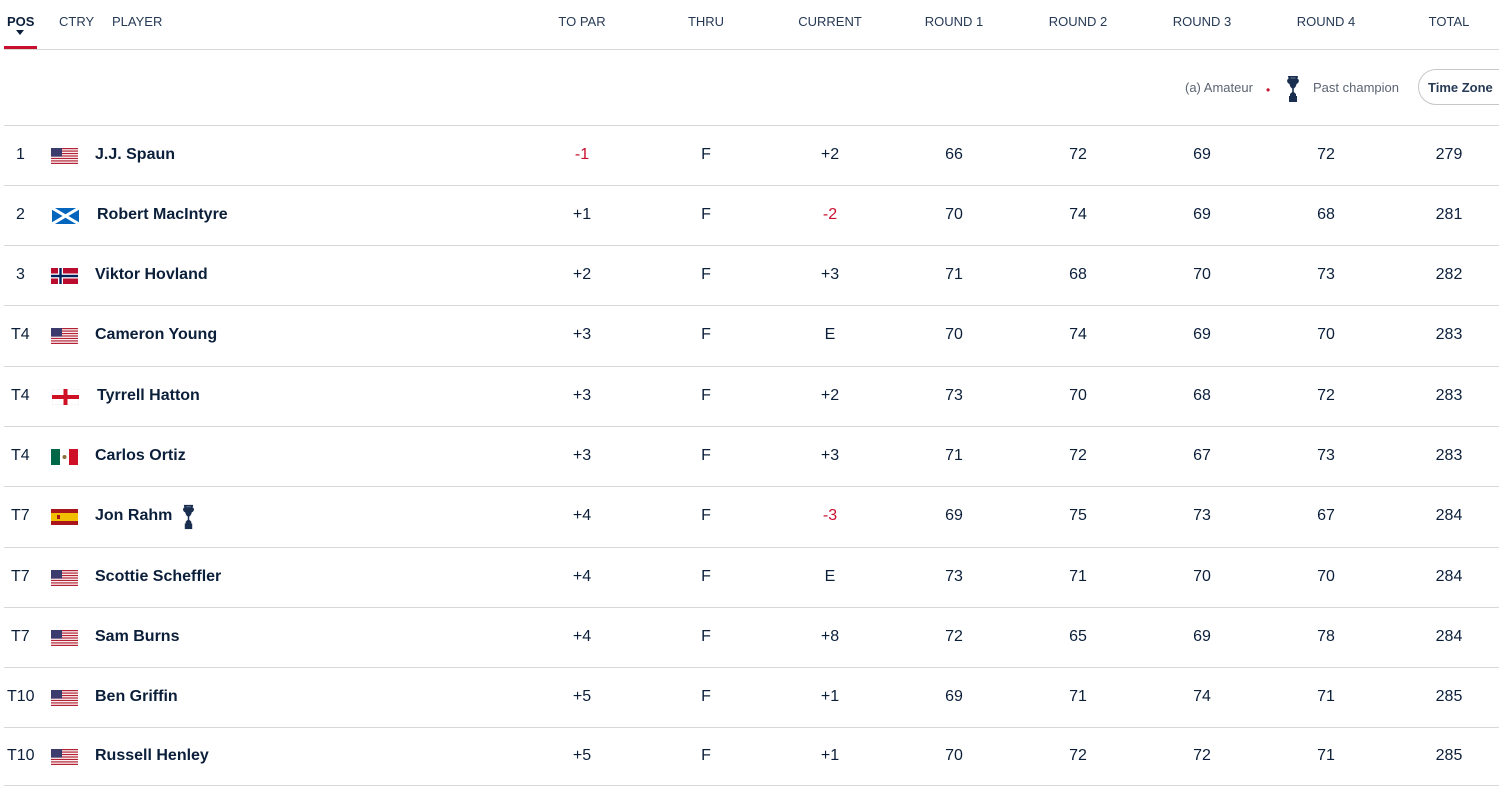 The image size is (1499, 786). What do you see at coordinates (751, 698) in the screenshot?
I see `table-row: T10 Ben Griffin +5 F +1 69 71 74 71 285` at bounding box center [751, 698].